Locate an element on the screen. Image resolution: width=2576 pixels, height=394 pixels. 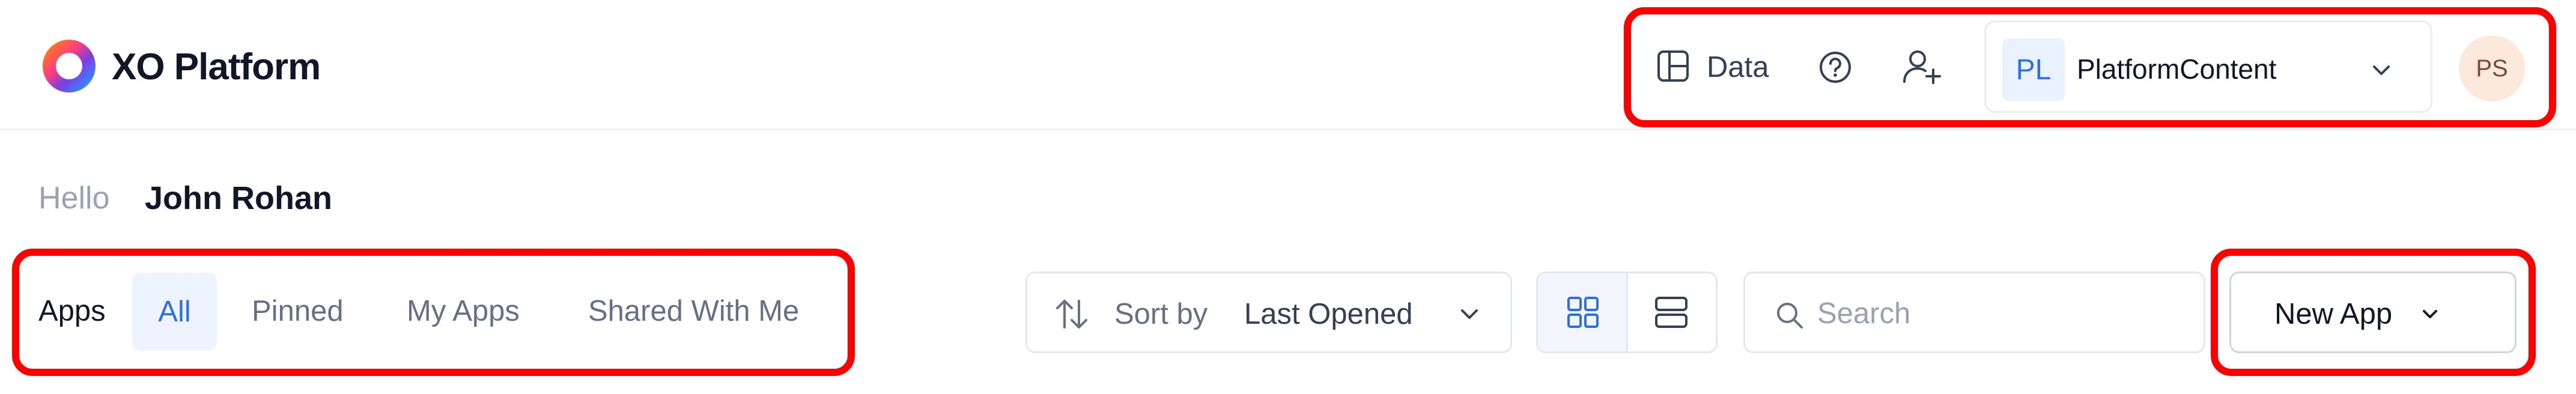
data-button: Data is located at coordinates (1712, 67).